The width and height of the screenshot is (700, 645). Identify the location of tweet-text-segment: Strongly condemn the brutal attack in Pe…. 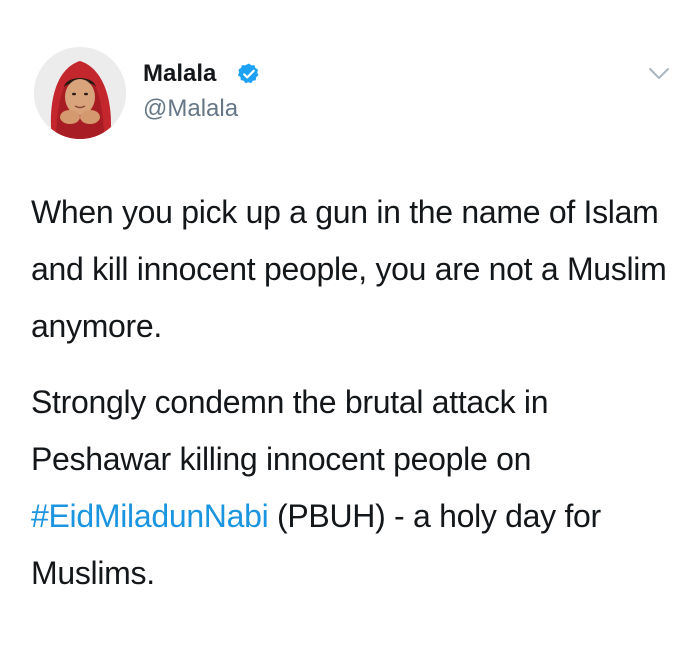
(290, 430).